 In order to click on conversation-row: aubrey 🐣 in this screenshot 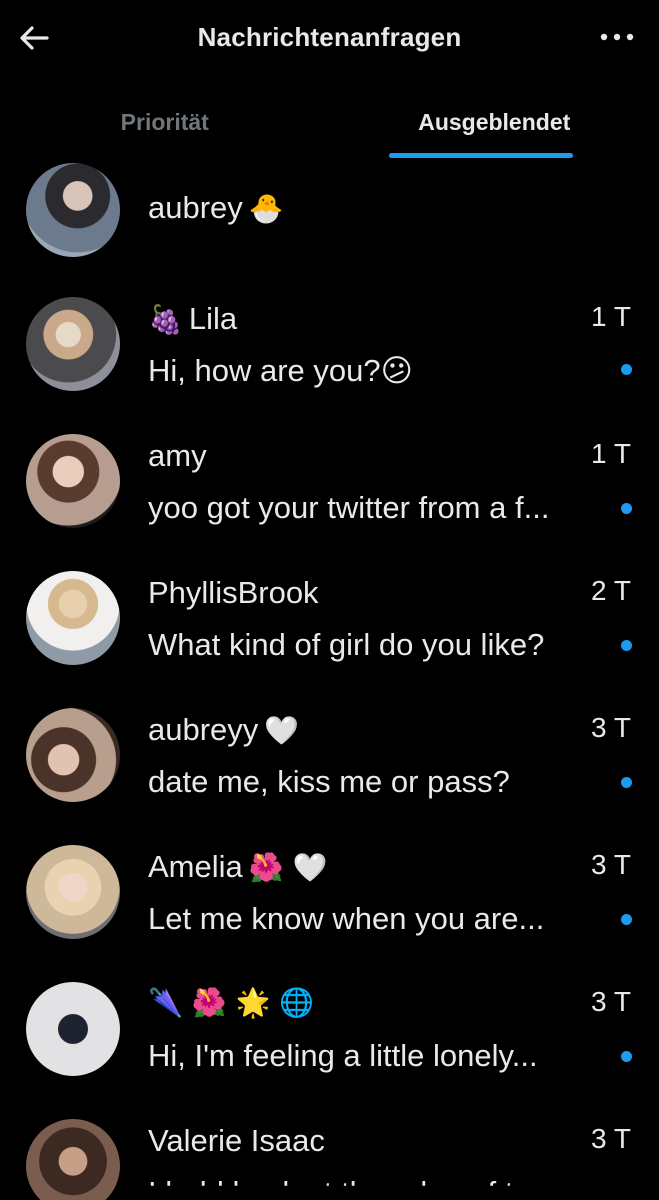, I will do `click(329, 225)`.